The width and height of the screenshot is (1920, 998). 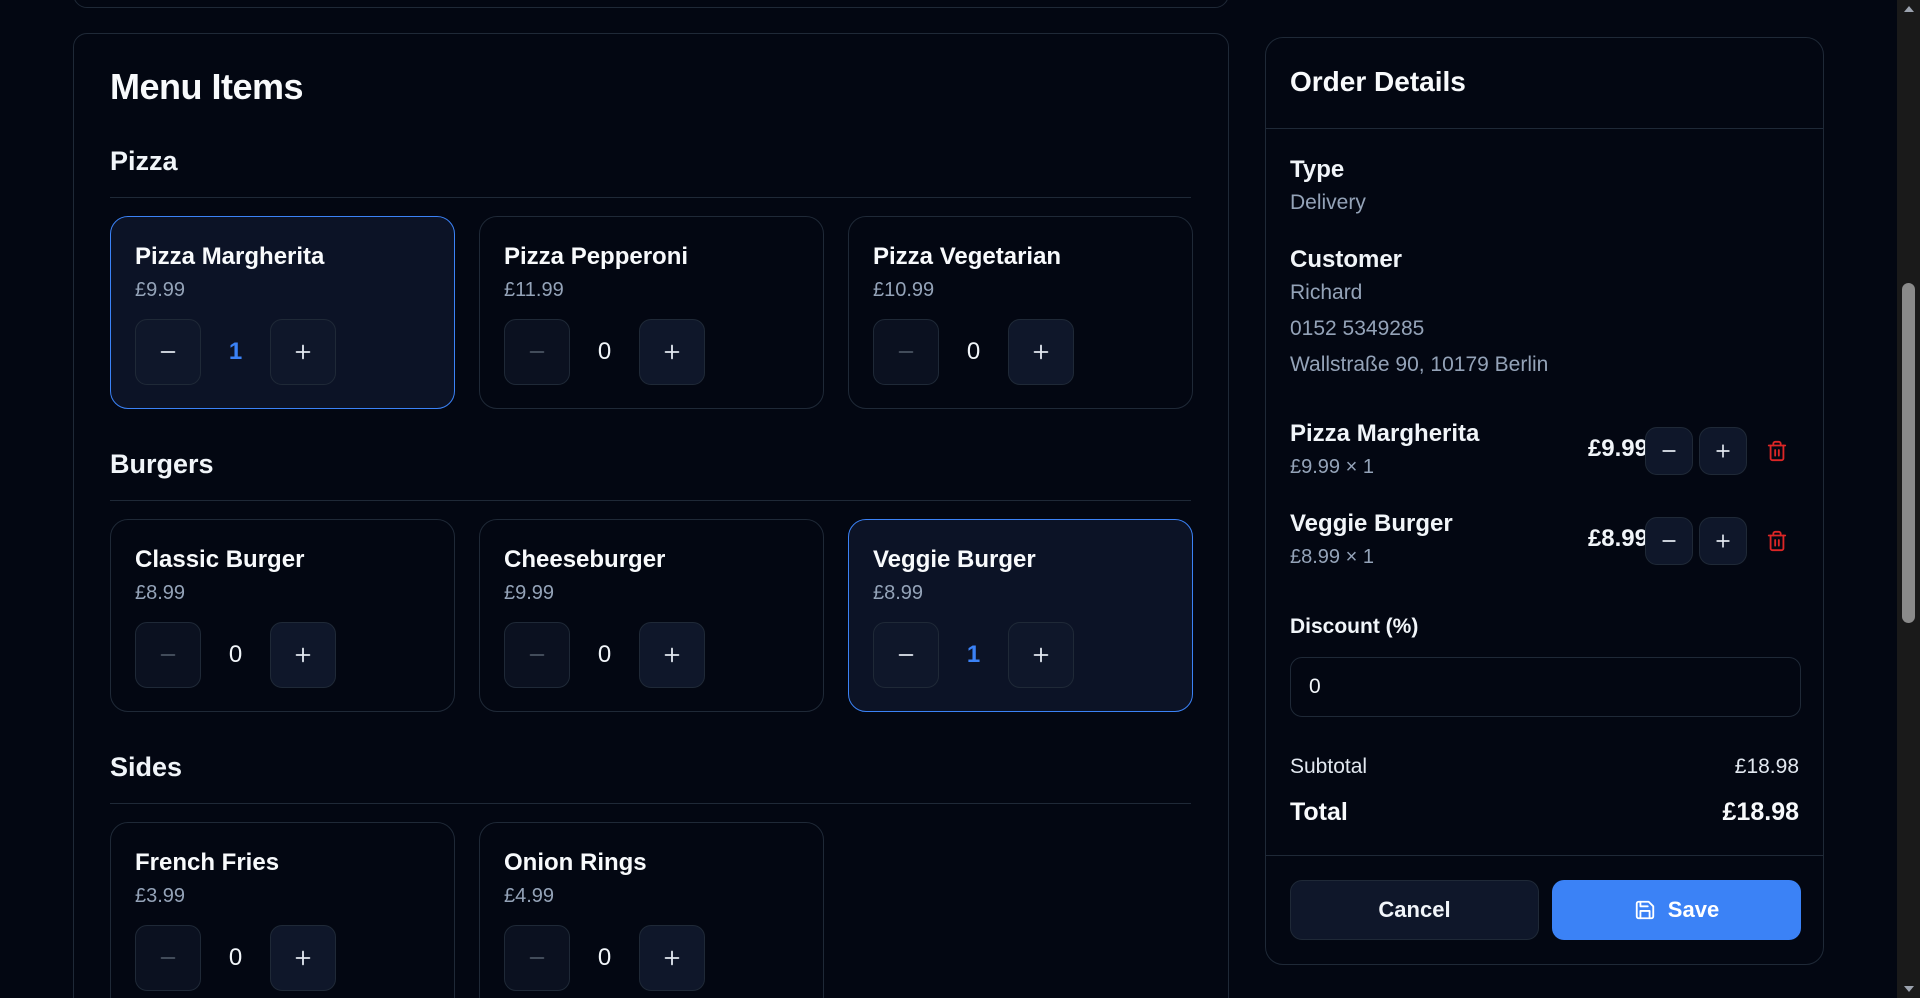 What do you see at coordinates (1020, 615) in the screenshot?
I see `menu-item-card: Veggie Burger £8.99 1` at bounding box center [1020, 615].